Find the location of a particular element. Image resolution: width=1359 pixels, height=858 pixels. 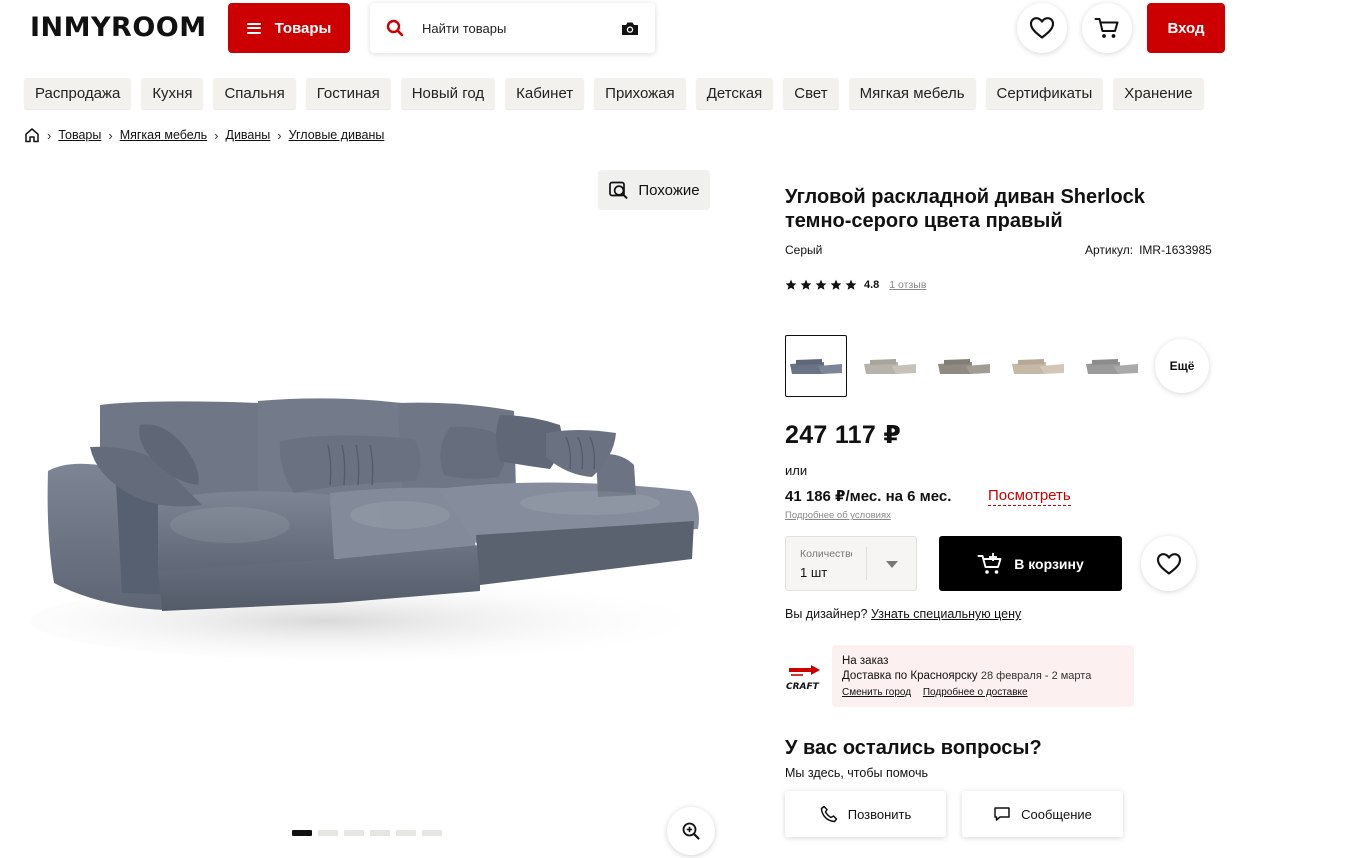

breadcrumb-link: Товары is located at coordinates (79, 135).